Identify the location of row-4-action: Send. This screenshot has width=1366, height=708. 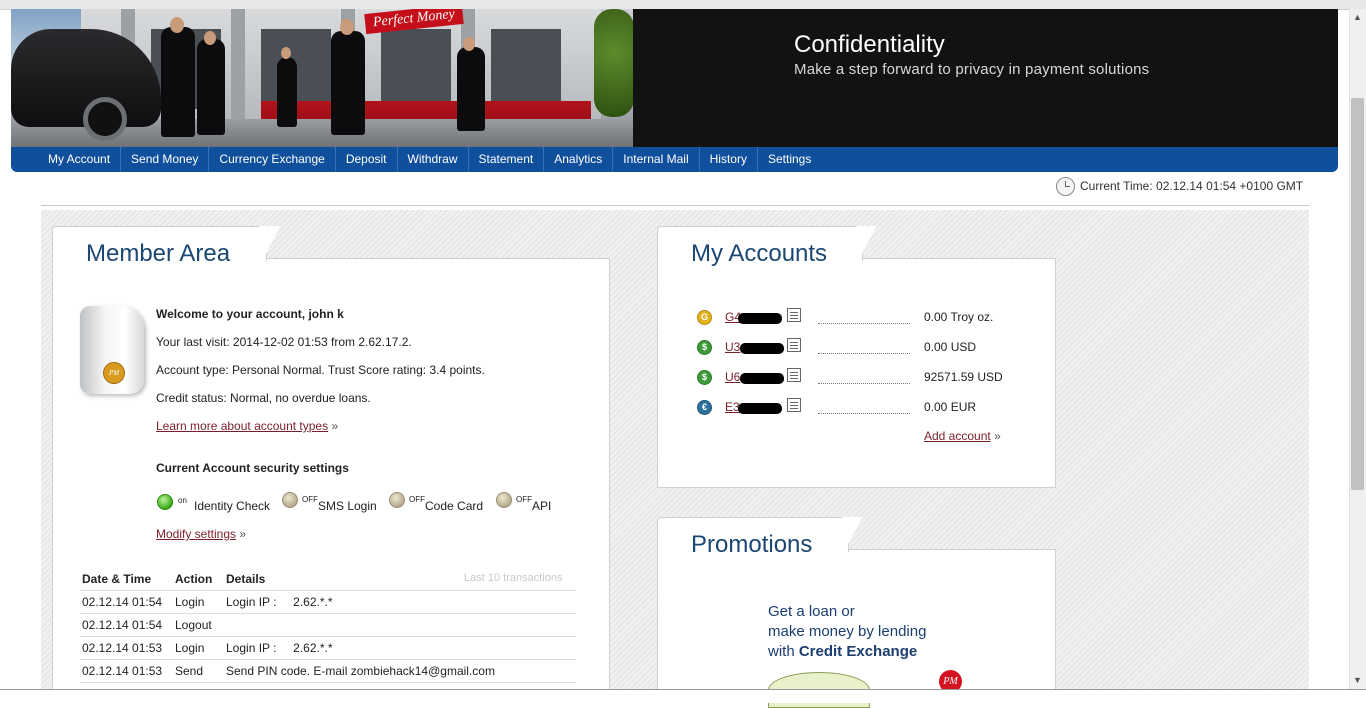
(189, 671).